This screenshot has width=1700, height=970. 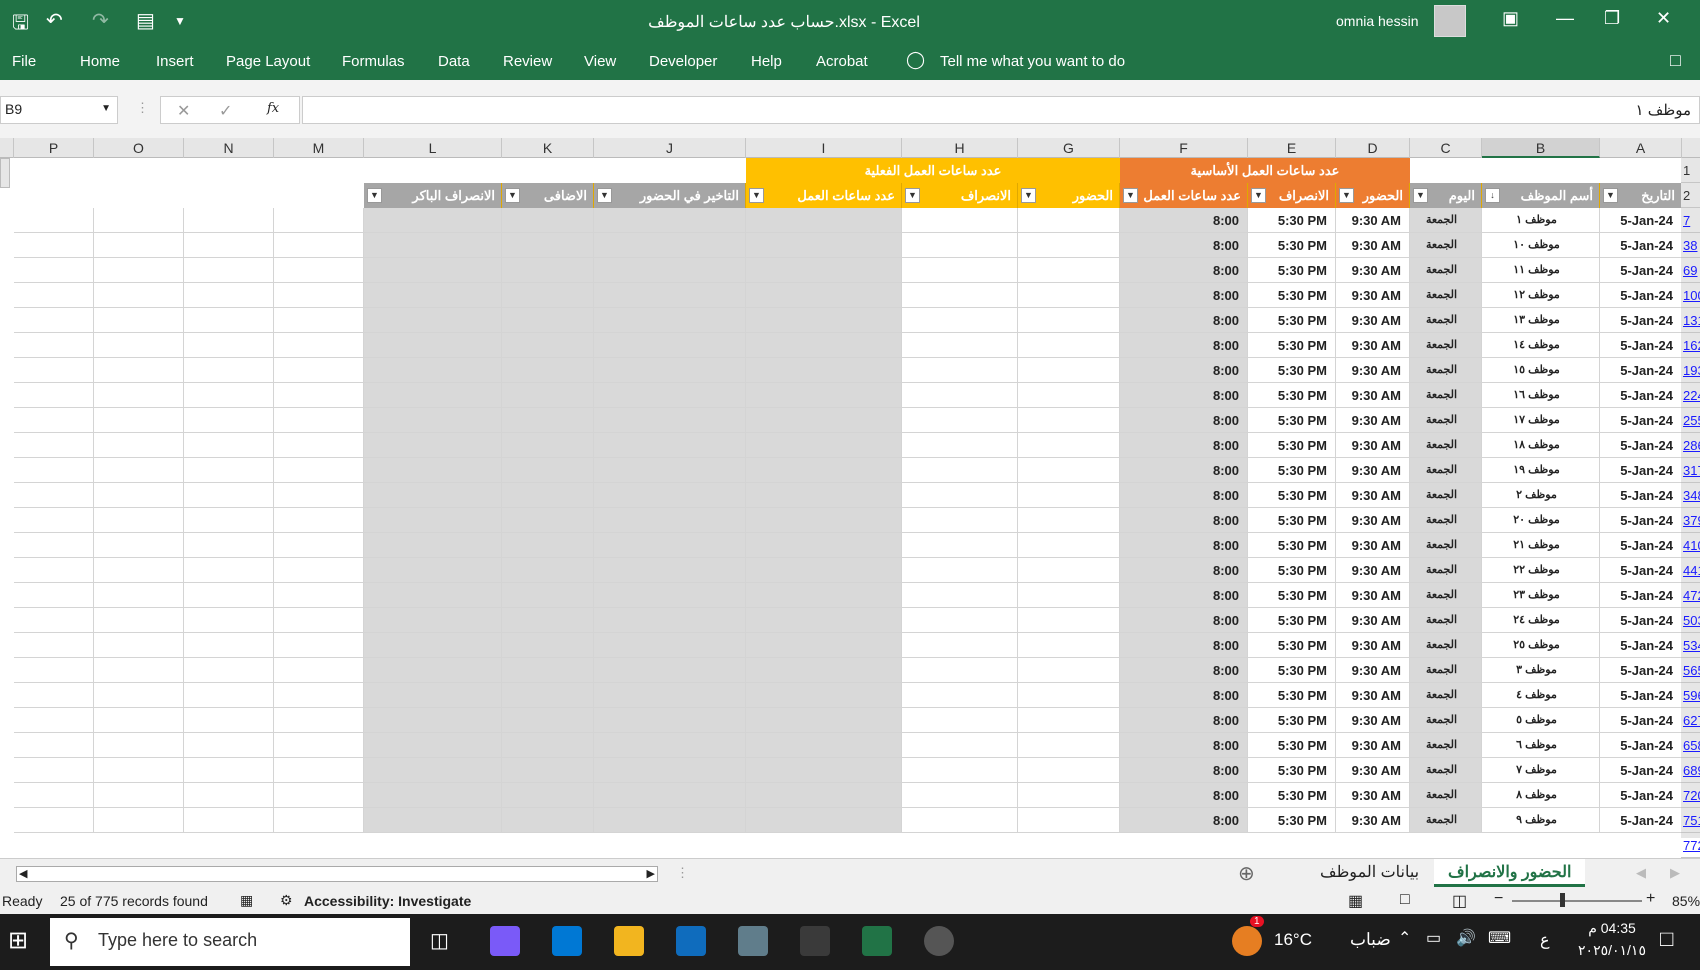 What do you see at coordinates (567, 941) in the screenshot?
I see `store-icon` at bounding box center [567, 941].